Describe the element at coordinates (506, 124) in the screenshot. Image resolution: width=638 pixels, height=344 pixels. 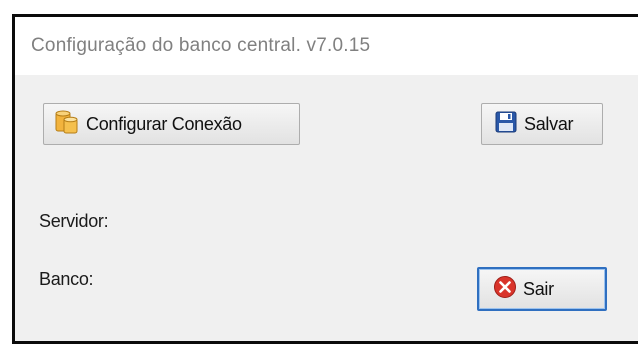
I see `floppy-disk-icon` at that location.